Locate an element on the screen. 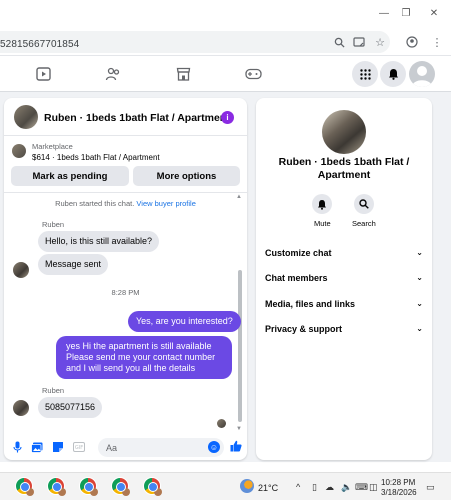  groups-icon is located at coordinates (113, 74).